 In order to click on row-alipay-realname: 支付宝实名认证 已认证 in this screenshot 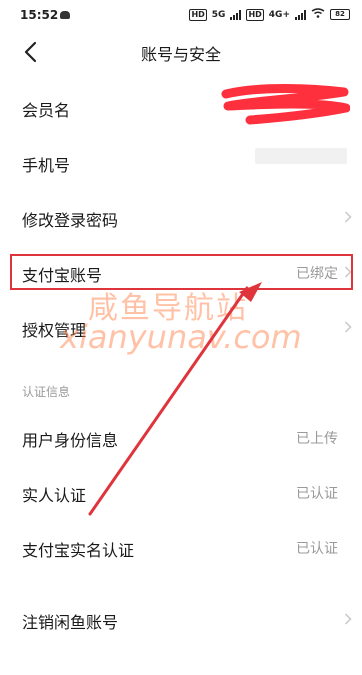, I will do `click(181, 547)`.